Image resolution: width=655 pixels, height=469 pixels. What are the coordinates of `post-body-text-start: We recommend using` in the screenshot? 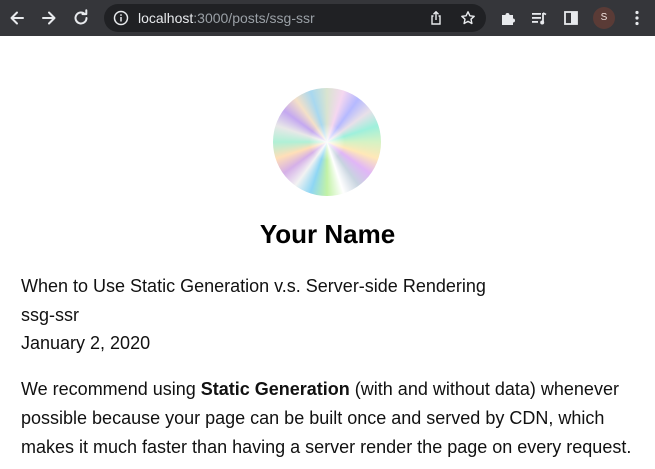 It's located at (111, 389).